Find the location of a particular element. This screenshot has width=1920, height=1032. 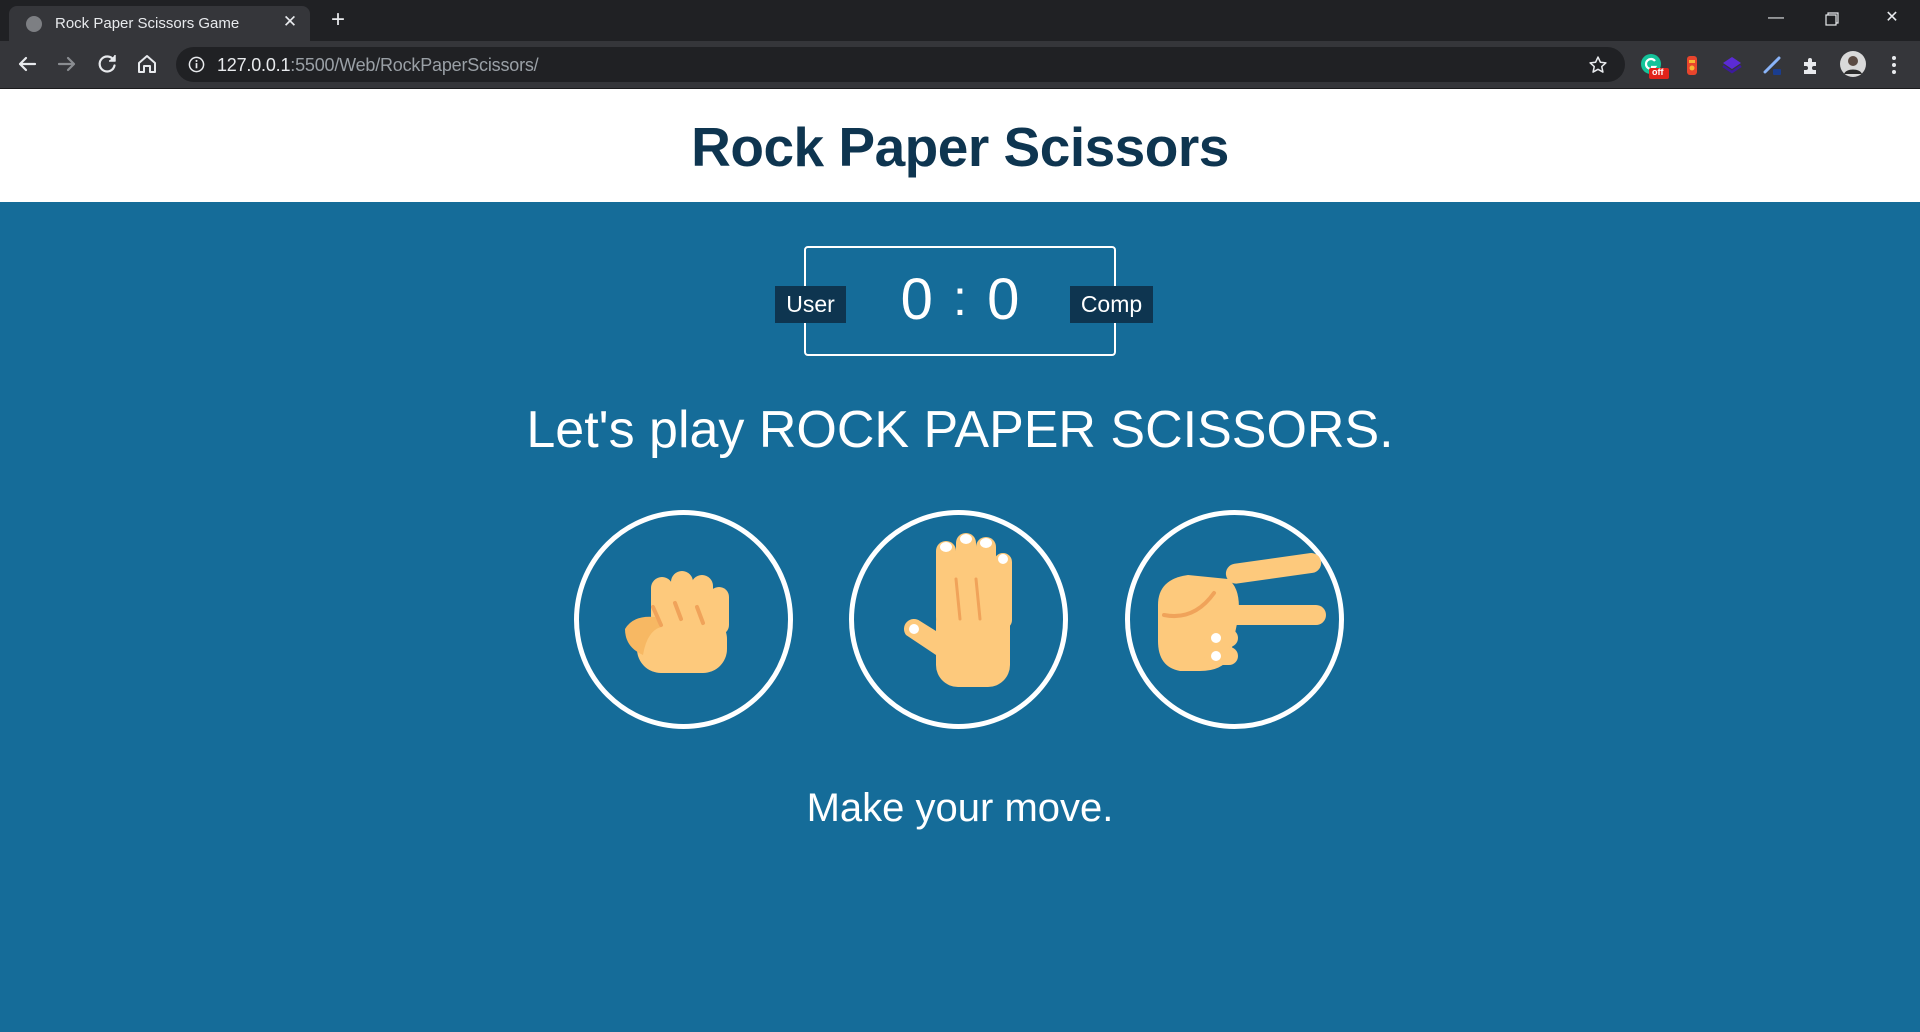

extension-purple-icon is located at coordinates (1732, 65).